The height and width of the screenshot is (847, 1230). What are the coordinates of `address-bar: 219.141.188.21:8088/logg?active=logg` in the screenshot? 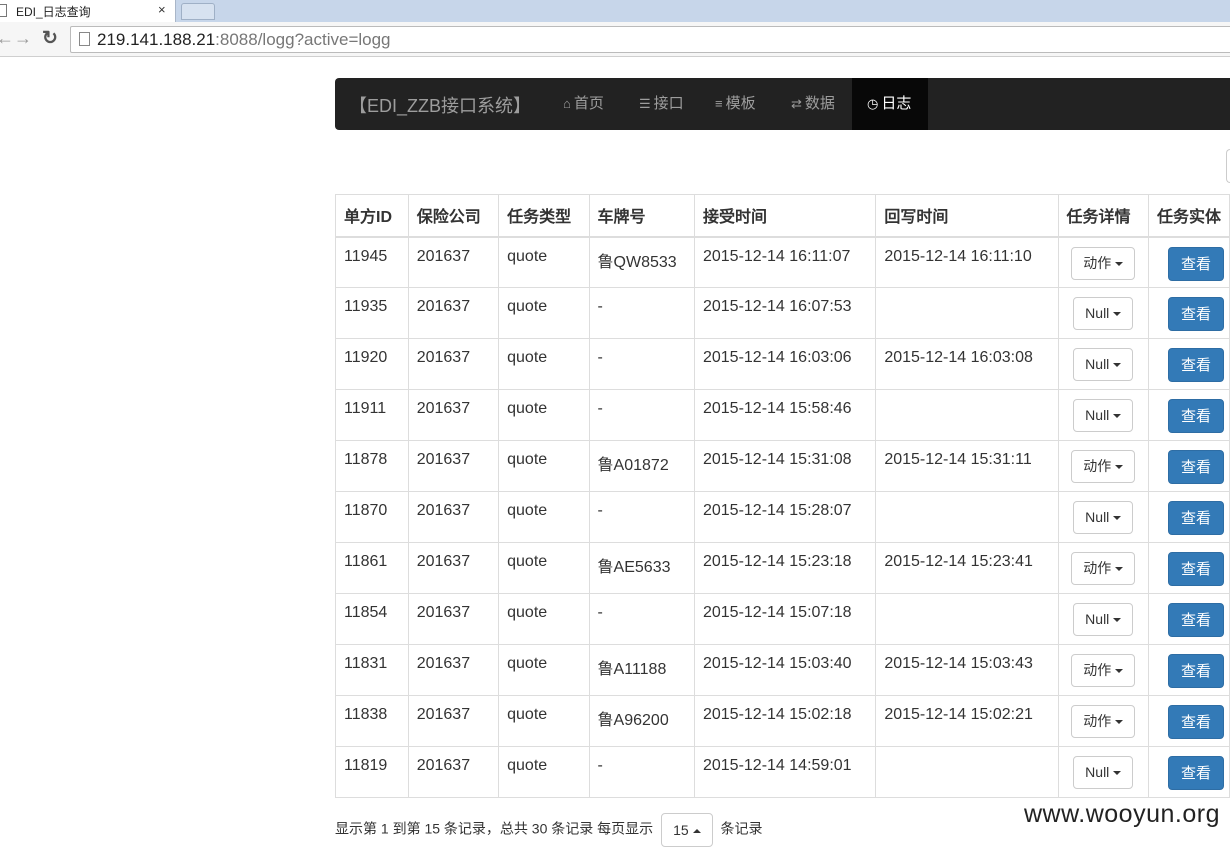 It's located at (650, 39).